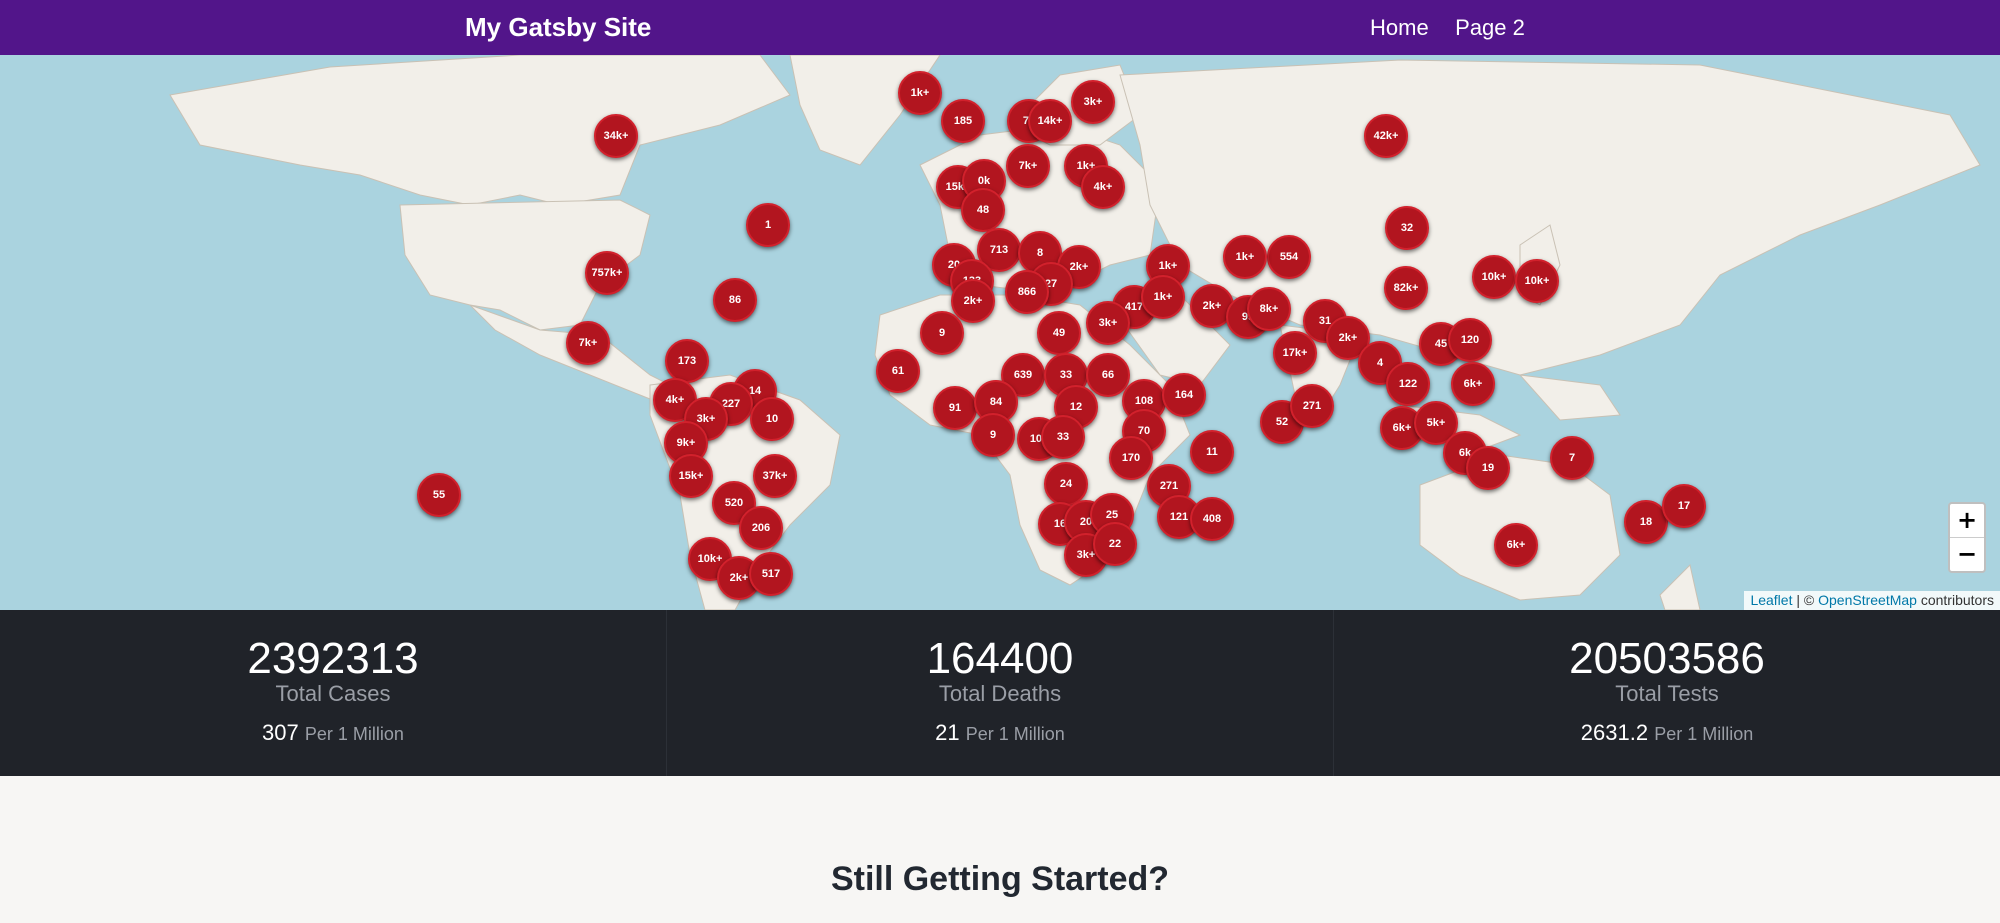 The width and height of the screenshot is (2000, 923). I want to click on per-million-value: 2631.2, so click(1614, 732).